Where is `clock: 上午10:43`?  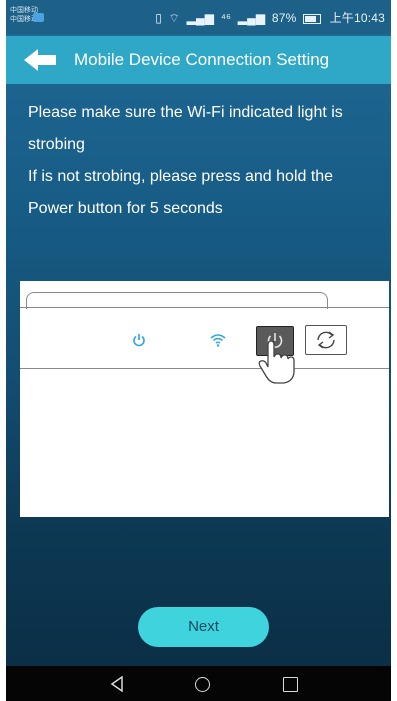
clock: 上午10:43 is located at coordinates (357, 18).